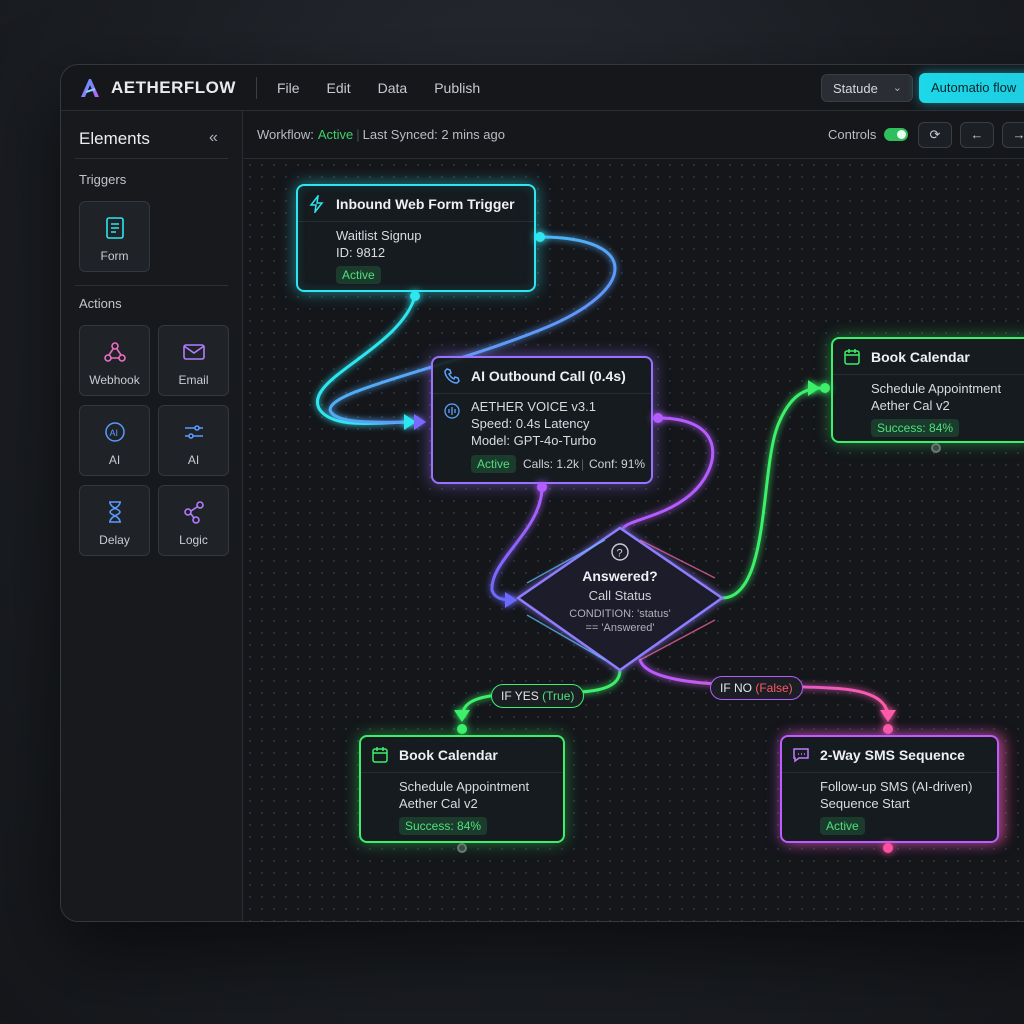 The height and width of the screenshot is (1024, 1024). What do you see at coordinates (103, 179) in the screenshot?
I see `triggers-section-label: Triggers` at bounding box center [103, 179].